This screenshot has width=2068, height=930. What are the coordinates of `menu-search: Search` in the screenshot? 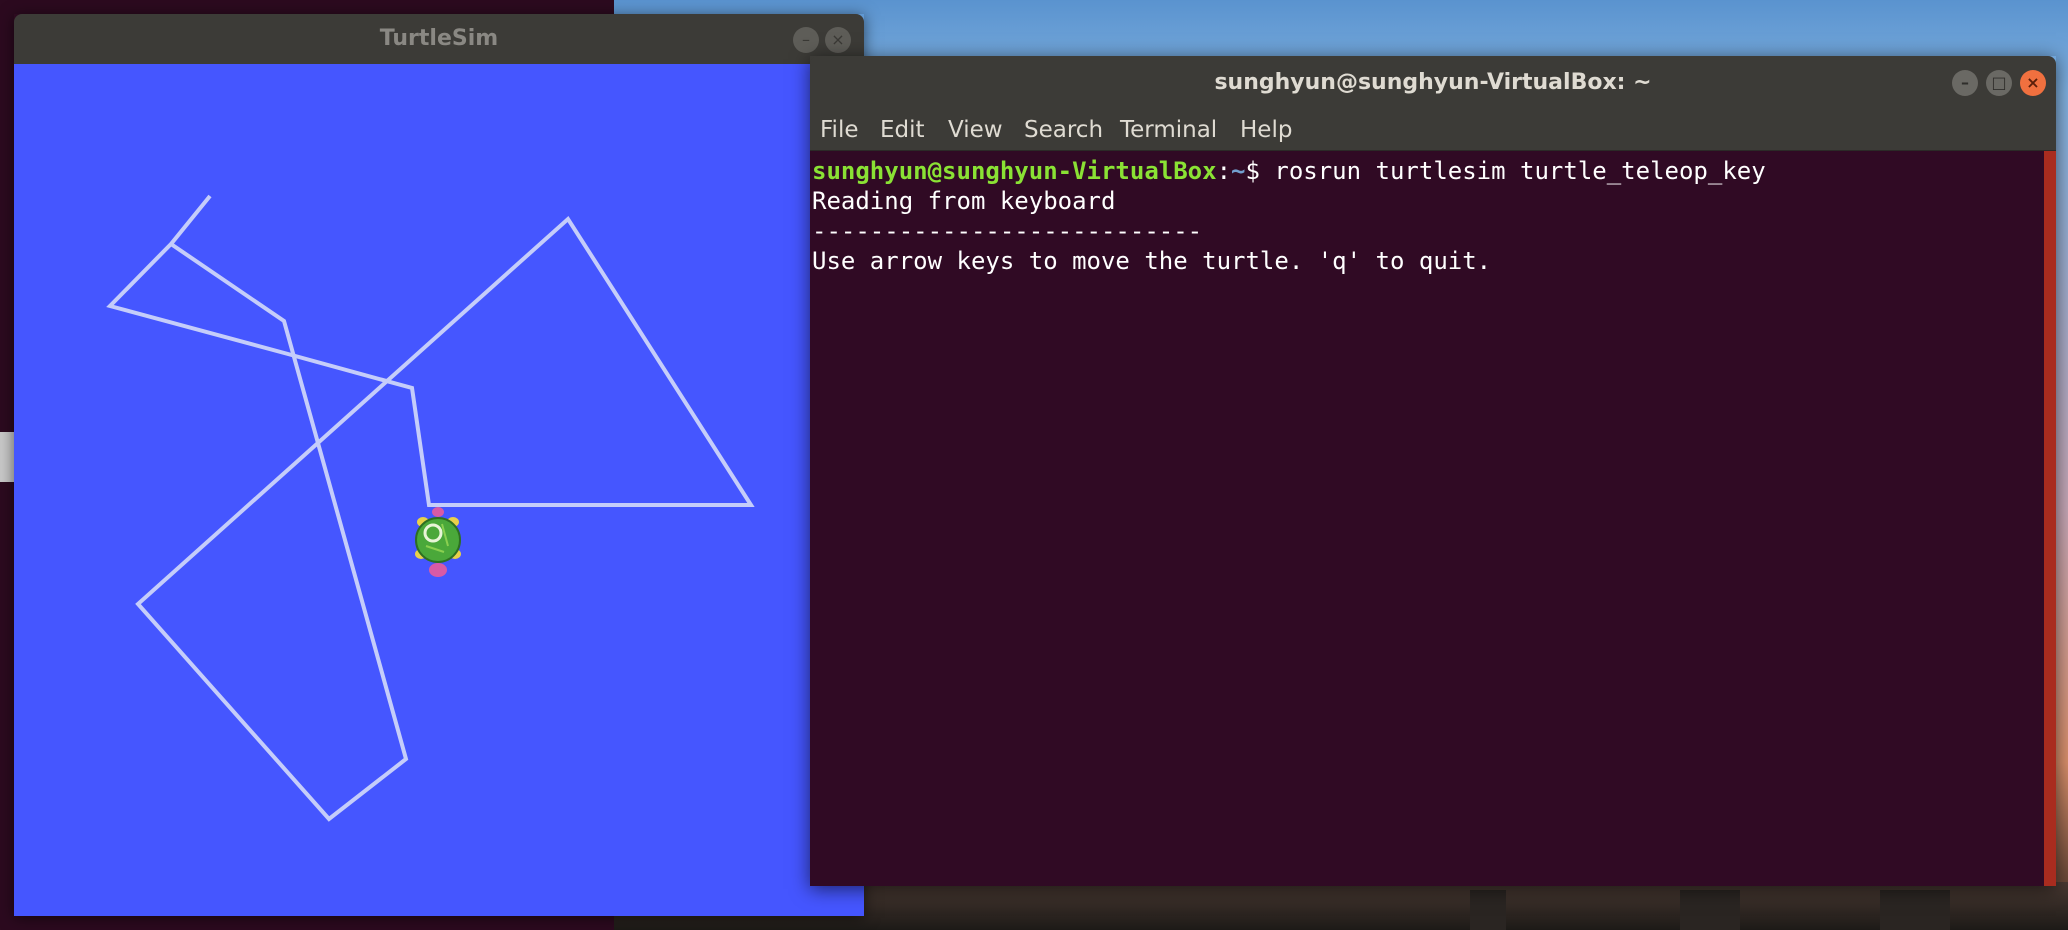 It's located at (1063, 130).